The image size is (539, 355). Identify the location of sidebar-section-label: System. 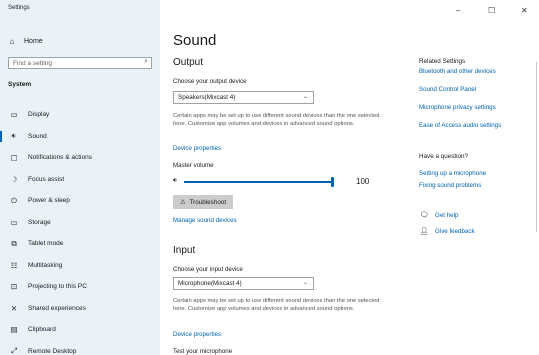
(20, 84).